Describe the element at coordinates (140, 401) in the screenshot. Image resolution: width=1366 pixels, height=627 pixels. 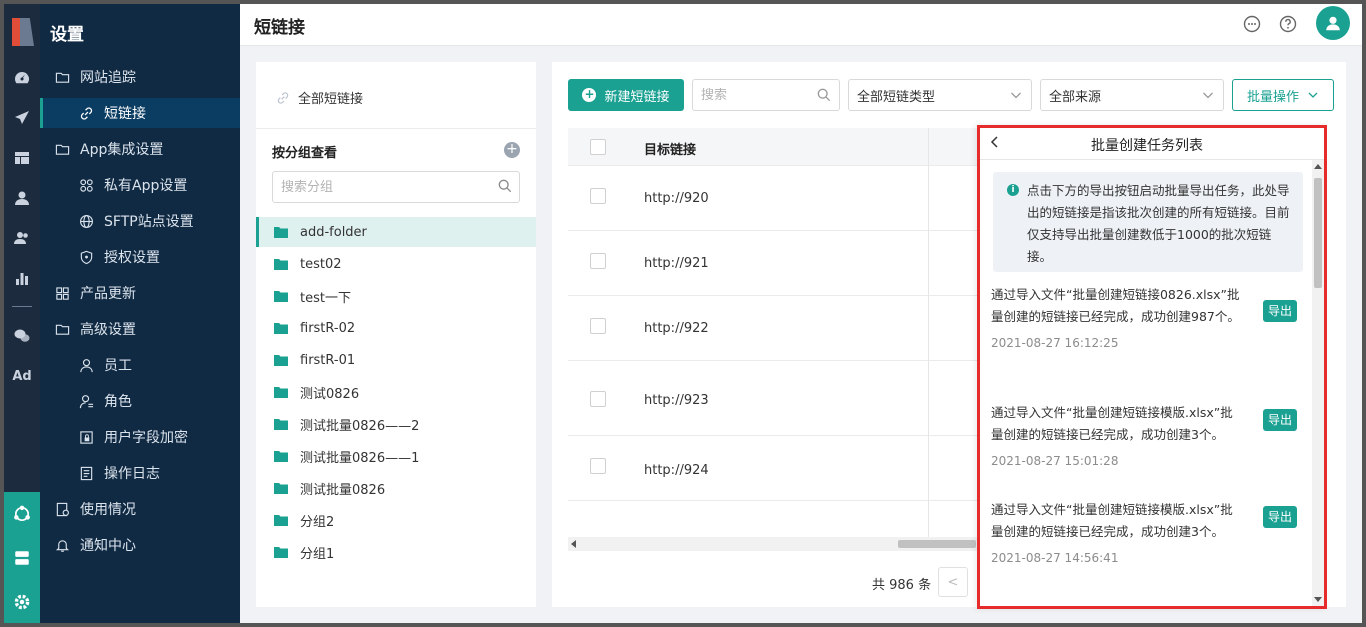
I see `sidebar-item-roles: 角色` at that location.